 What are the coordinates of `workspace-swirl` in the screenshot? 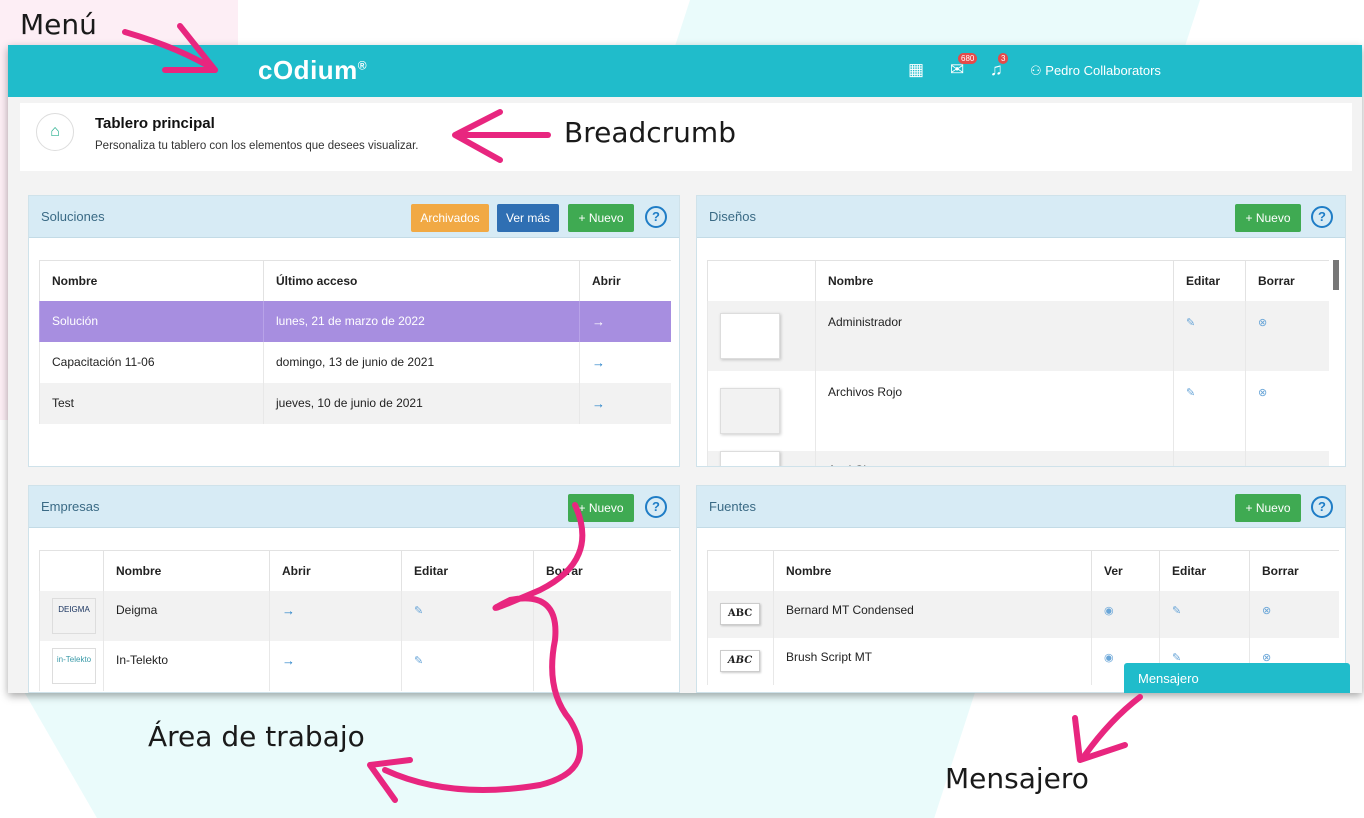 It's located at (484, 647).